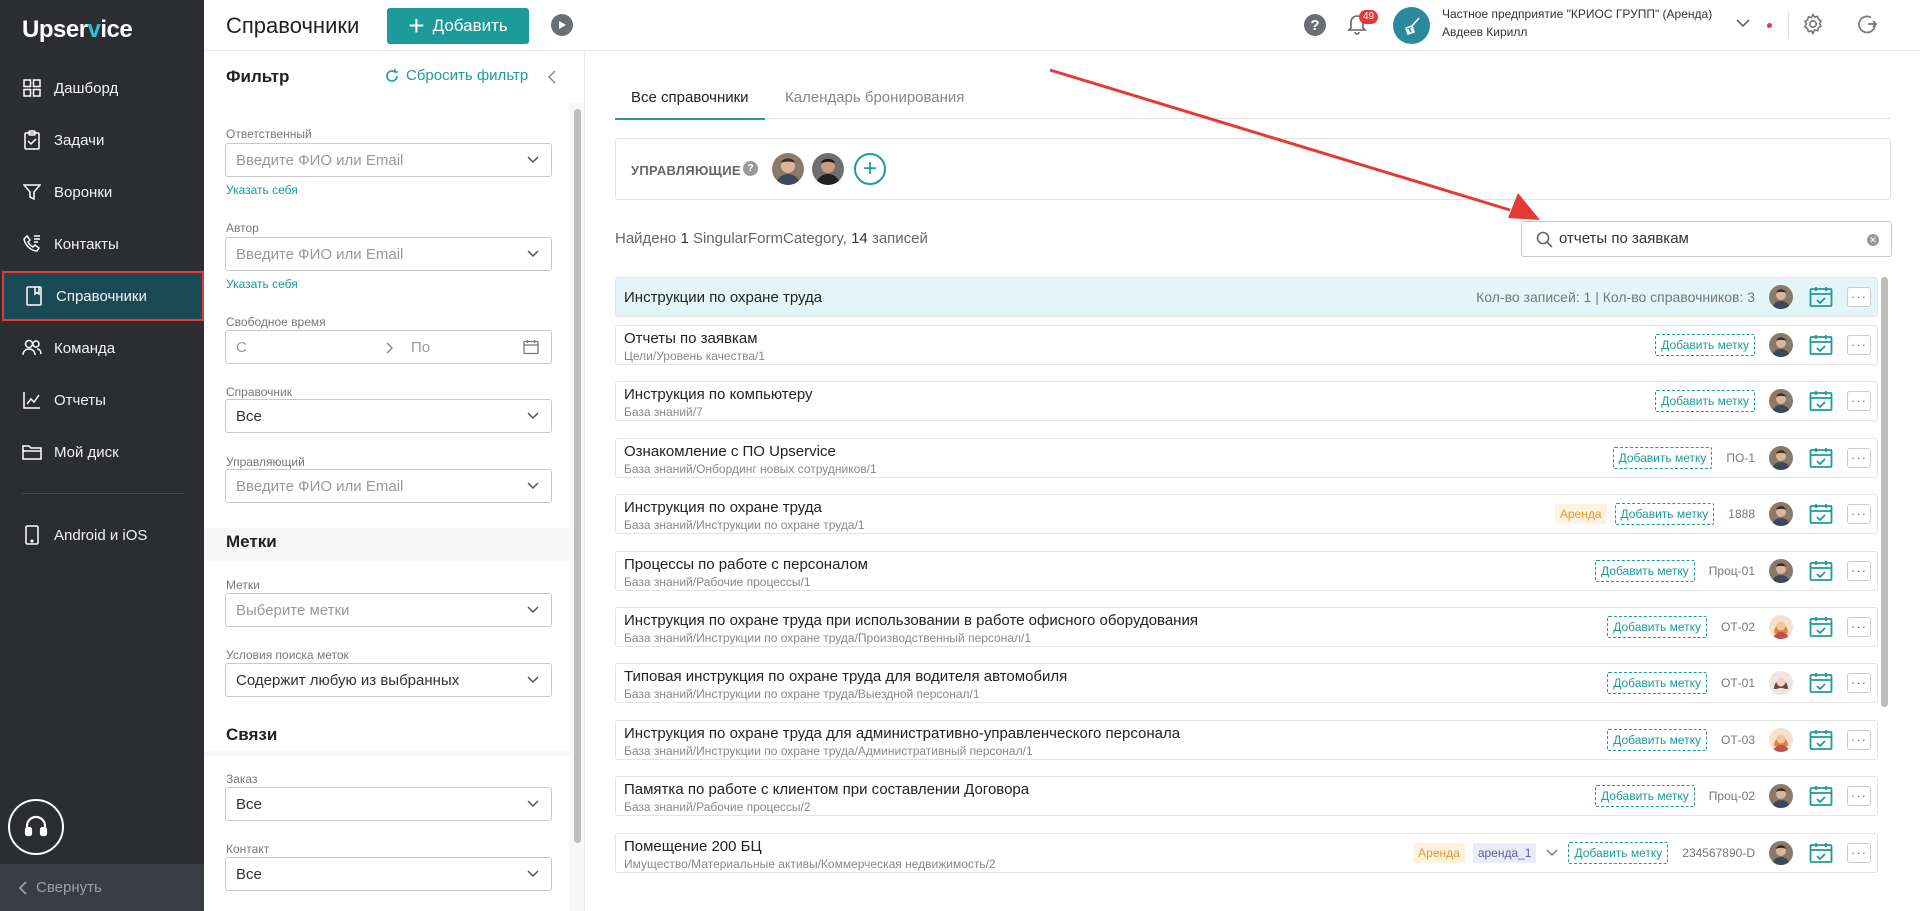 The image size is (1920, 911). I want to click on responsible-self-link: Указать себя, so click(262, 190).